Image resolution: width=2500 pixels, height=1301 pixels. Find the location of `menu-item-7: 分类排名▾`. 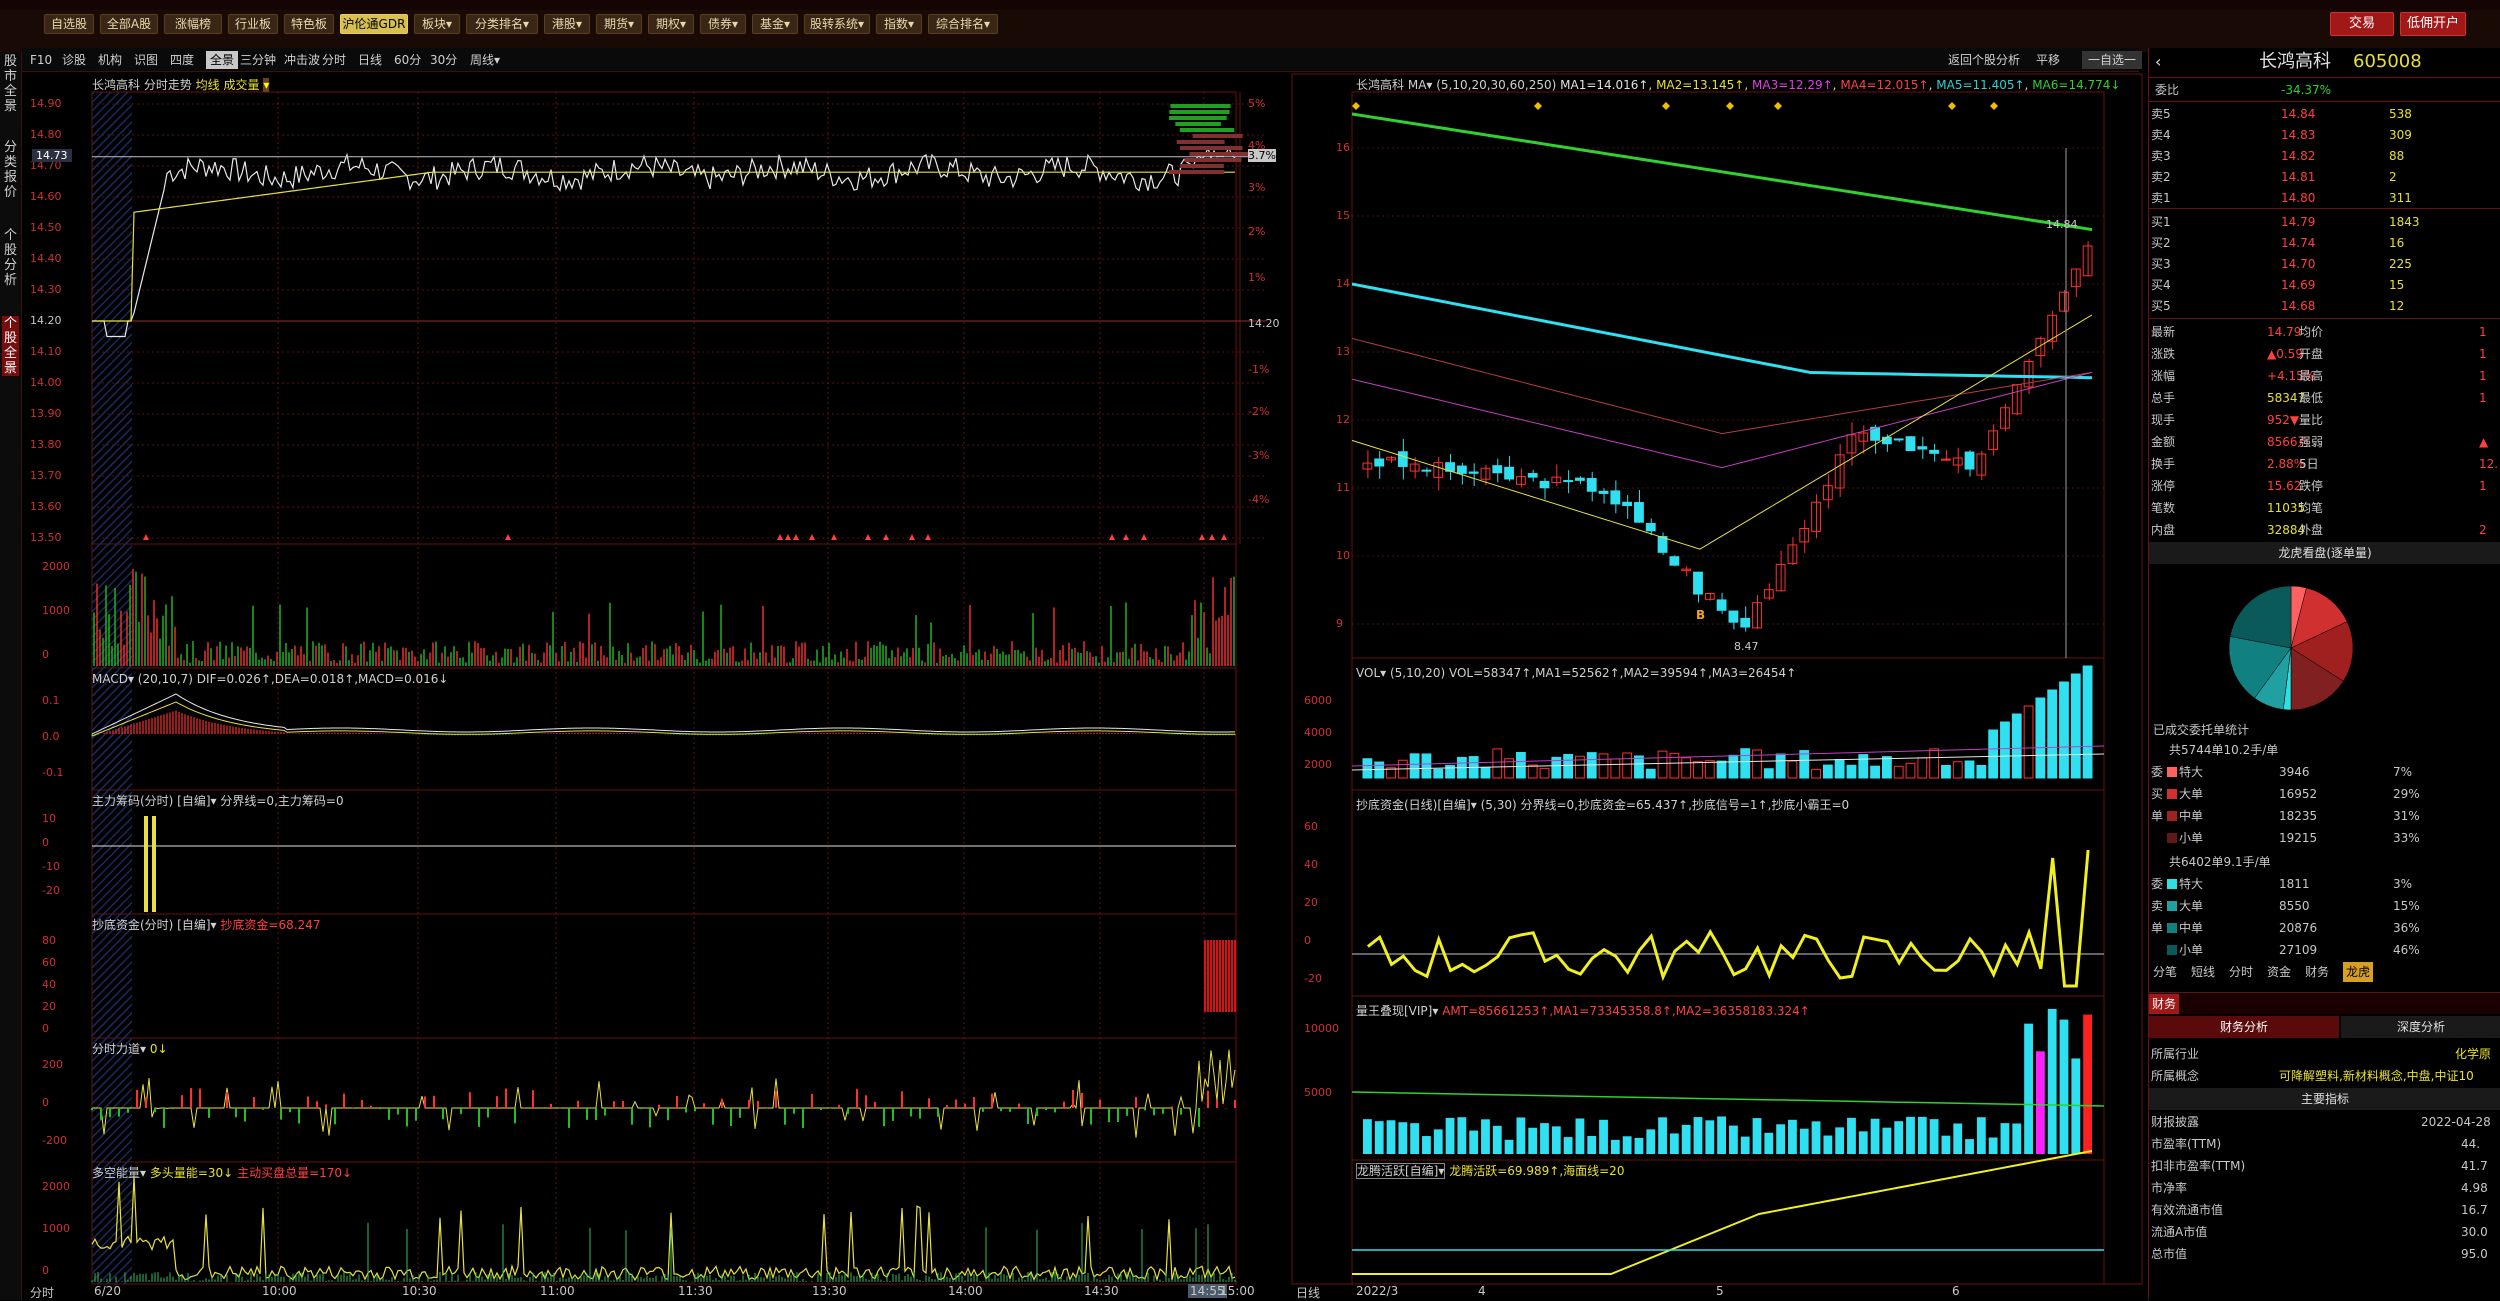

menu-item-7: 分类排名▾ is located at coordinates (502, 24).